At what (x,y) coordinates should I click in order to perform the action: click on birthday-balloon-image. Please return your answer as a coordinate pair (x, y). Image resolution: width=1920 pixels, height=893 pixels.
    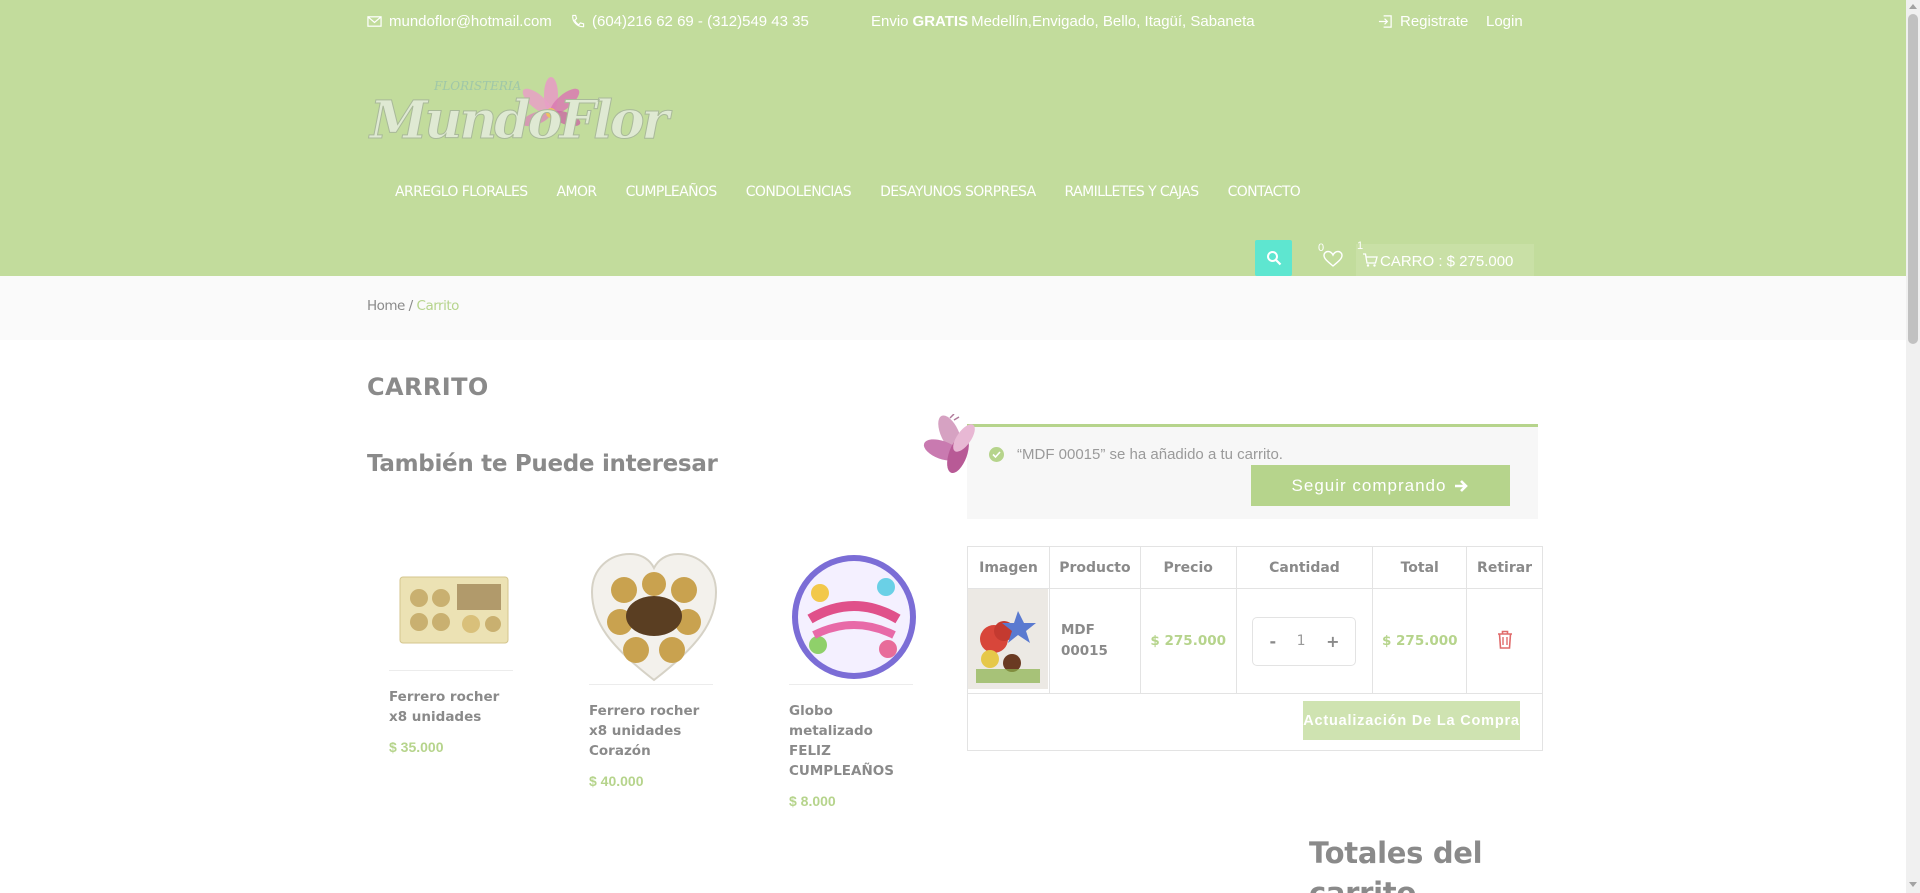
    Looking at the image, I should click on (854, 617).